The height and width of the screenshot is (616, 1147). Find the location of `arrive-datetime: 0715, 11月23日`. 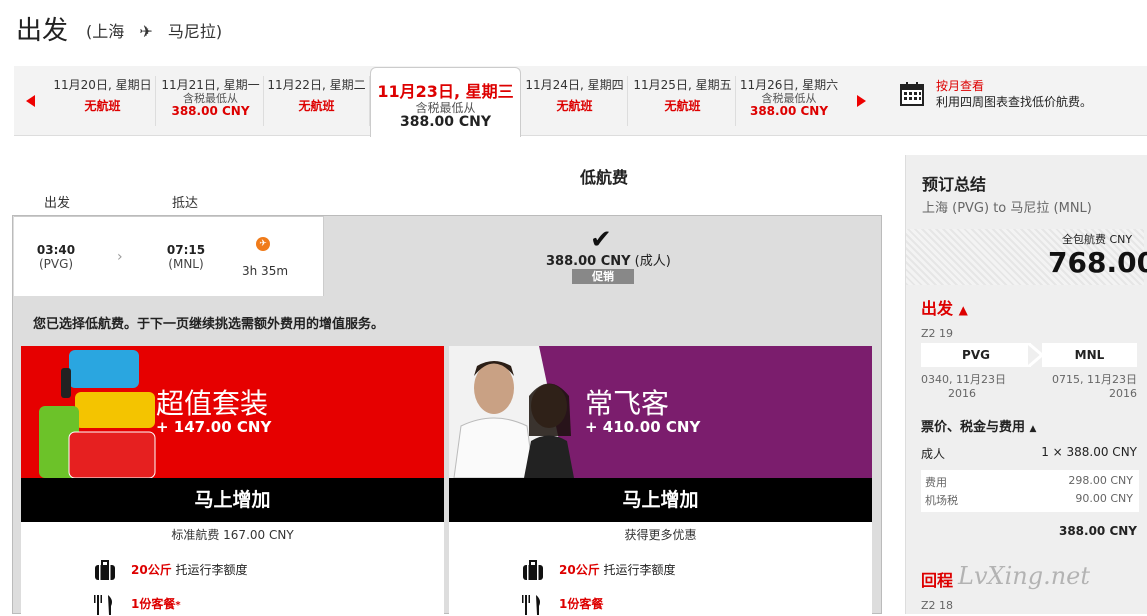

arrive-datetime: 0715, 11月23日 is located at coordinates (1094, 379).